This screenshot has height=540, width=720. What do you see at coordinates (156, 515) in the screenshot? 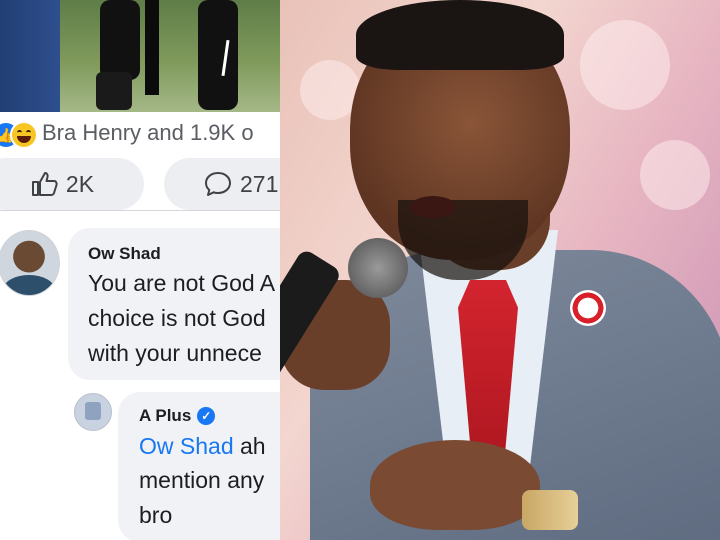
I see `reply-line: bro` at bounding box center [156, 515].